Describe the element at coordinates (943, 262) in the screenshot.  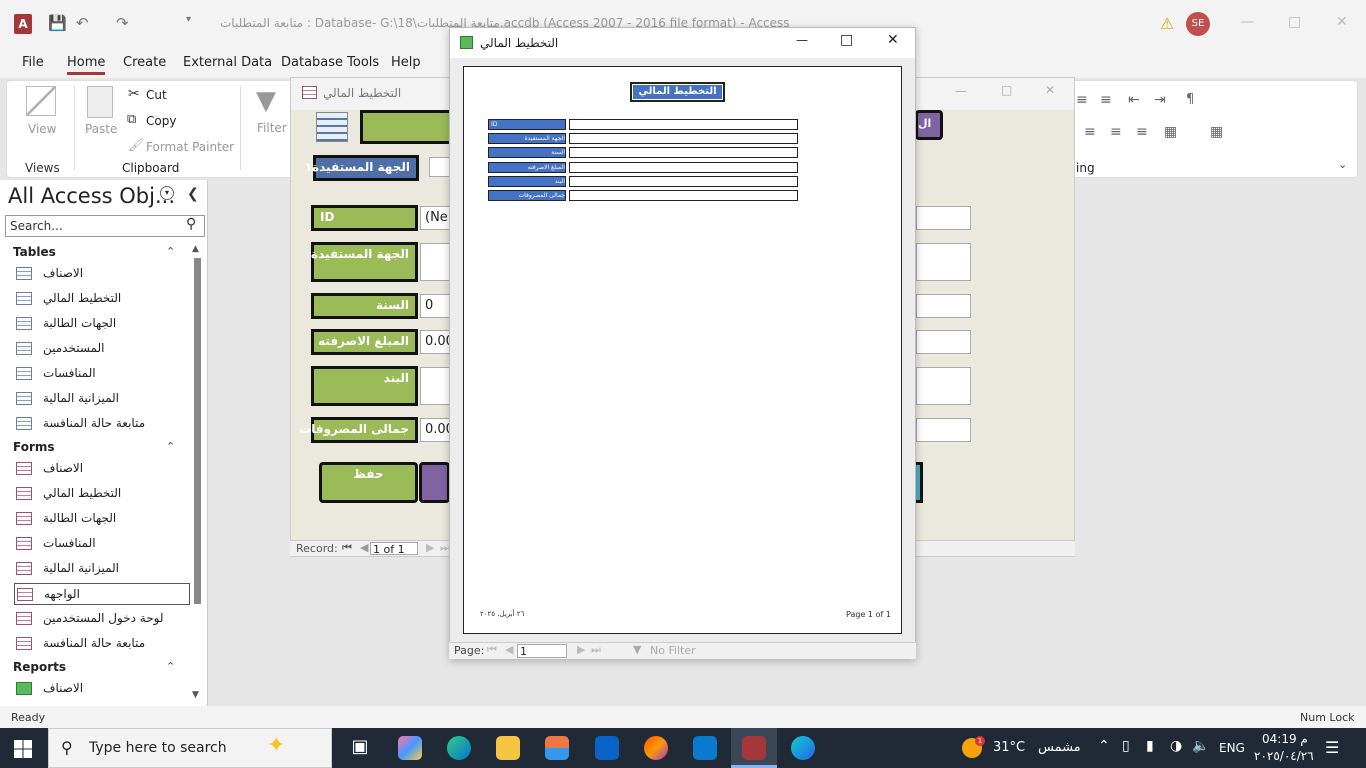
I see `beneficiary-field-right` at that location.